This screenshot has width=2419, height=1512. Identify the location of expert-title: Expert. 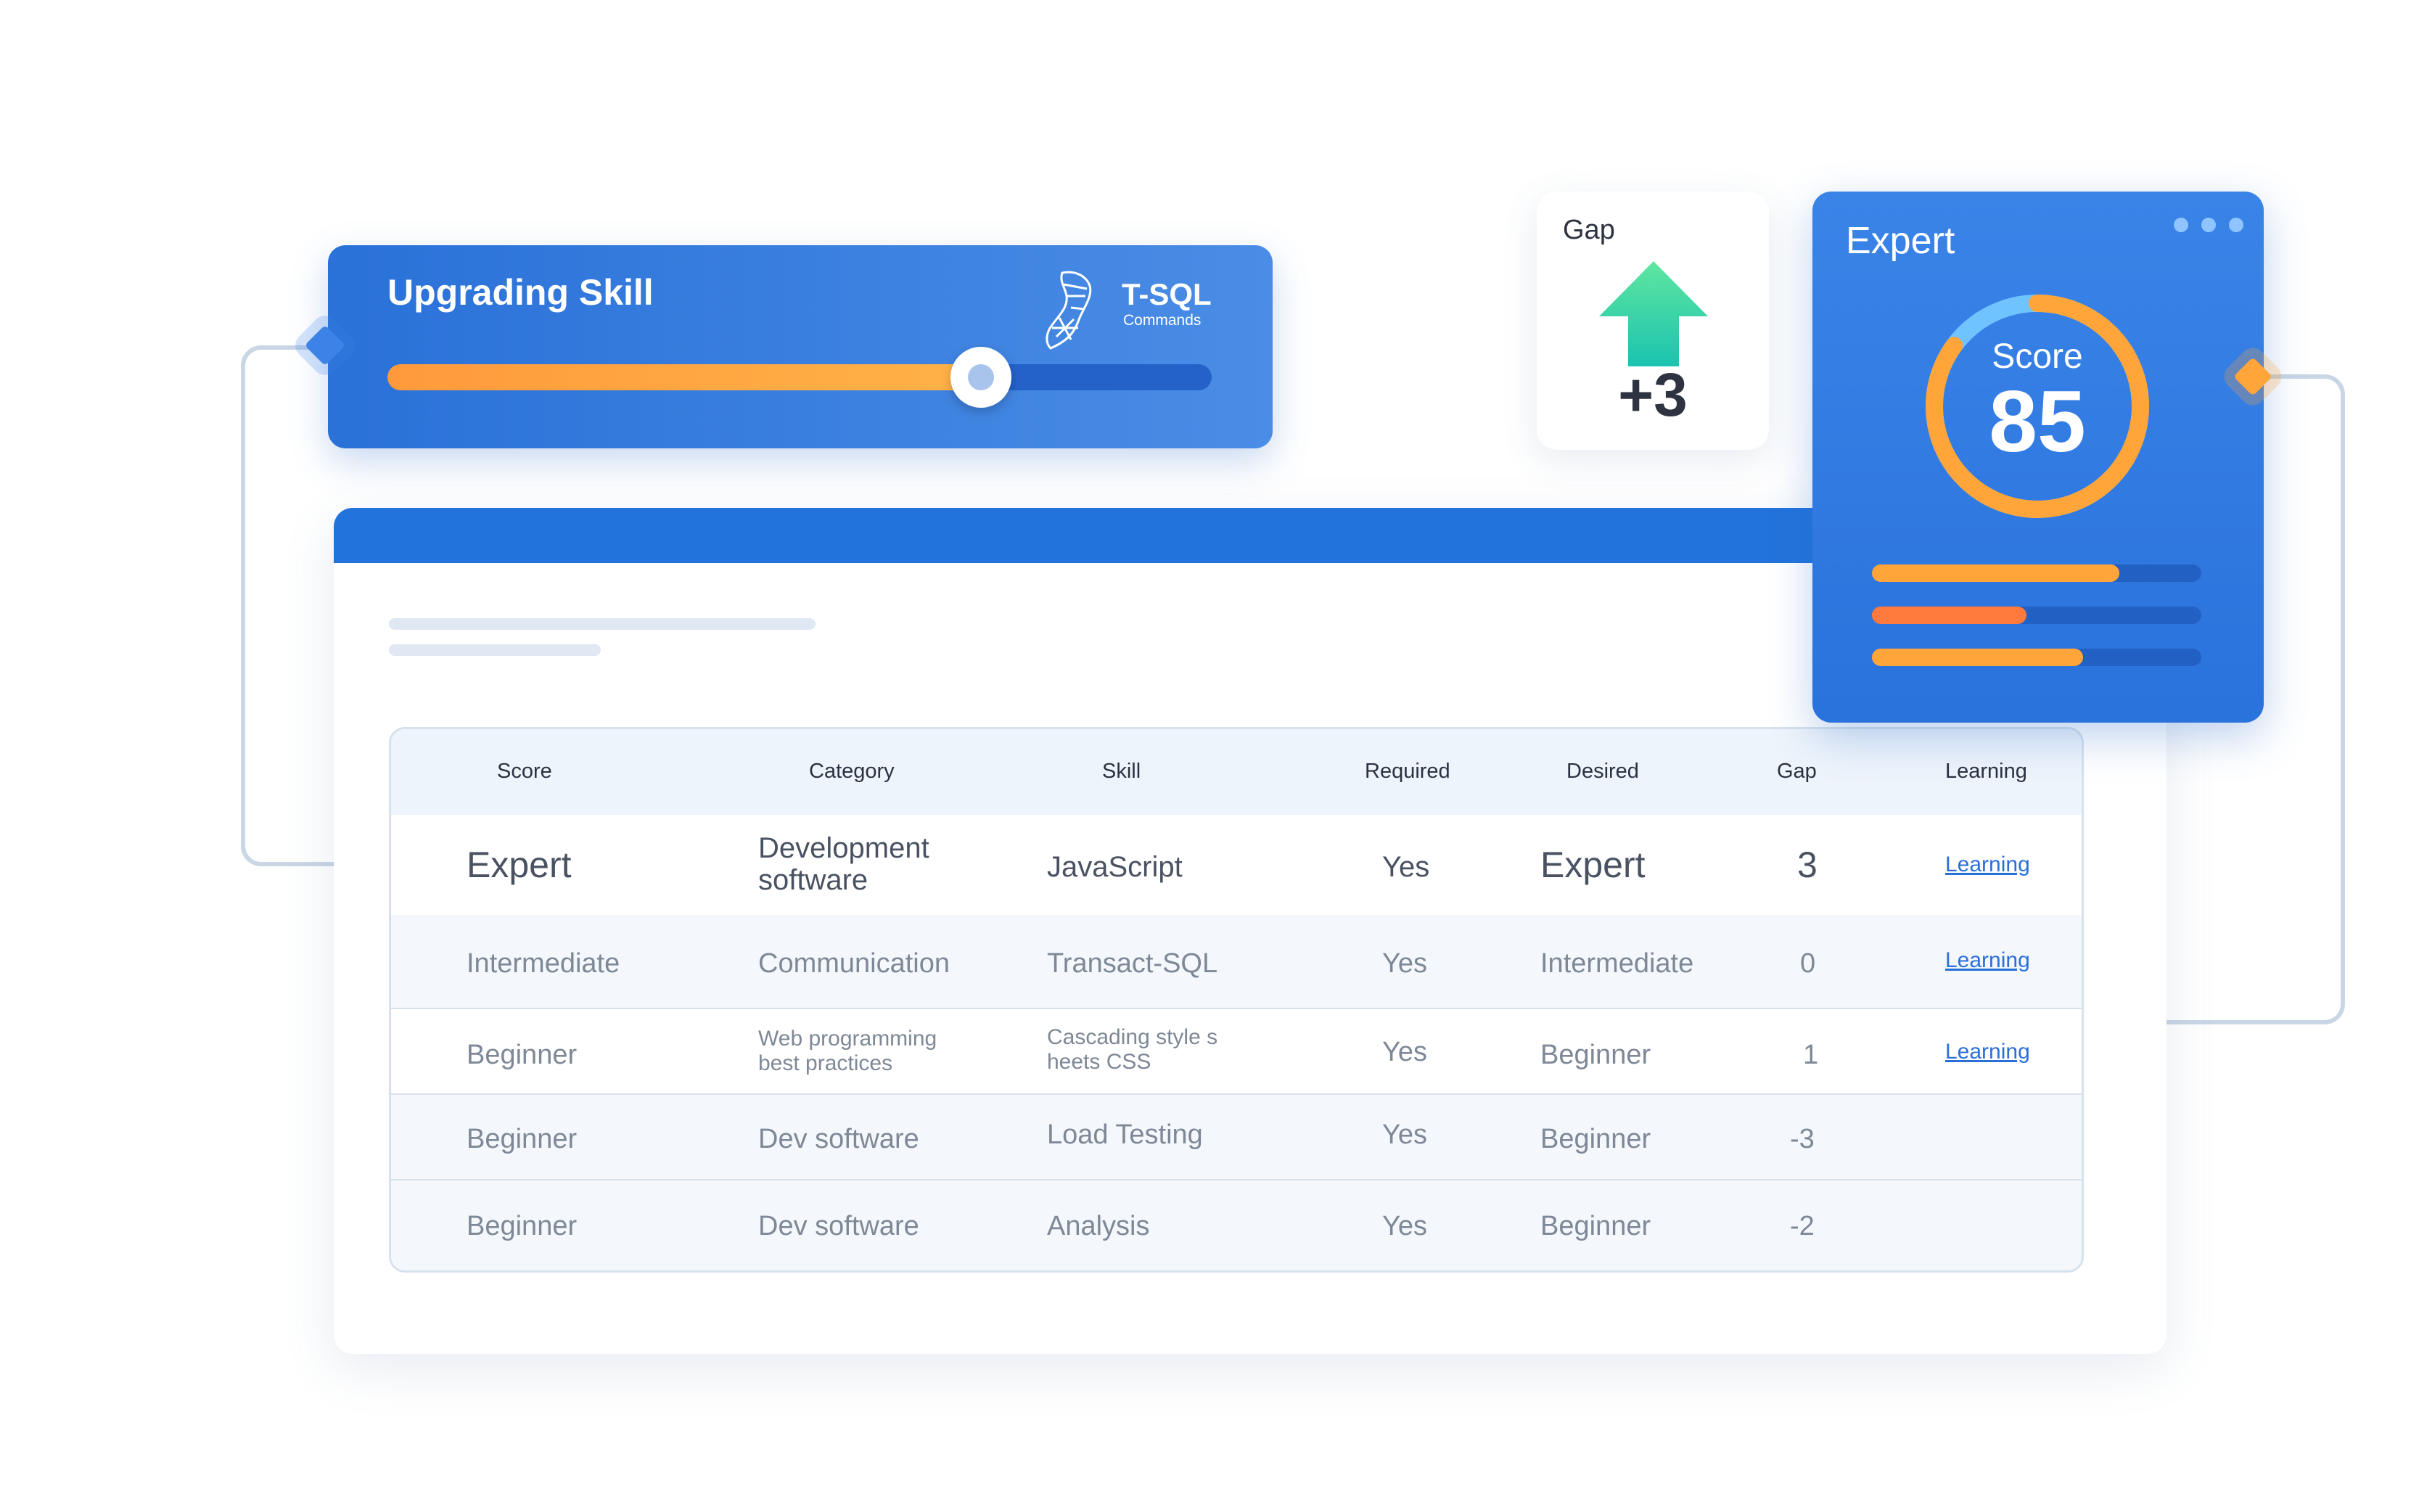
(1900, 241).